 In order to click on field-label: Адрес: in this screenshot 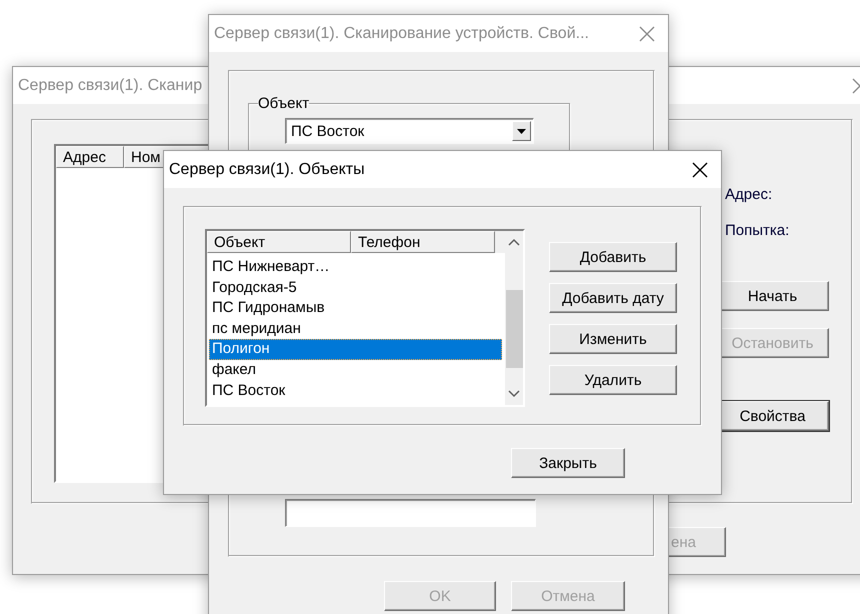, I will do `click(749, 195)`.